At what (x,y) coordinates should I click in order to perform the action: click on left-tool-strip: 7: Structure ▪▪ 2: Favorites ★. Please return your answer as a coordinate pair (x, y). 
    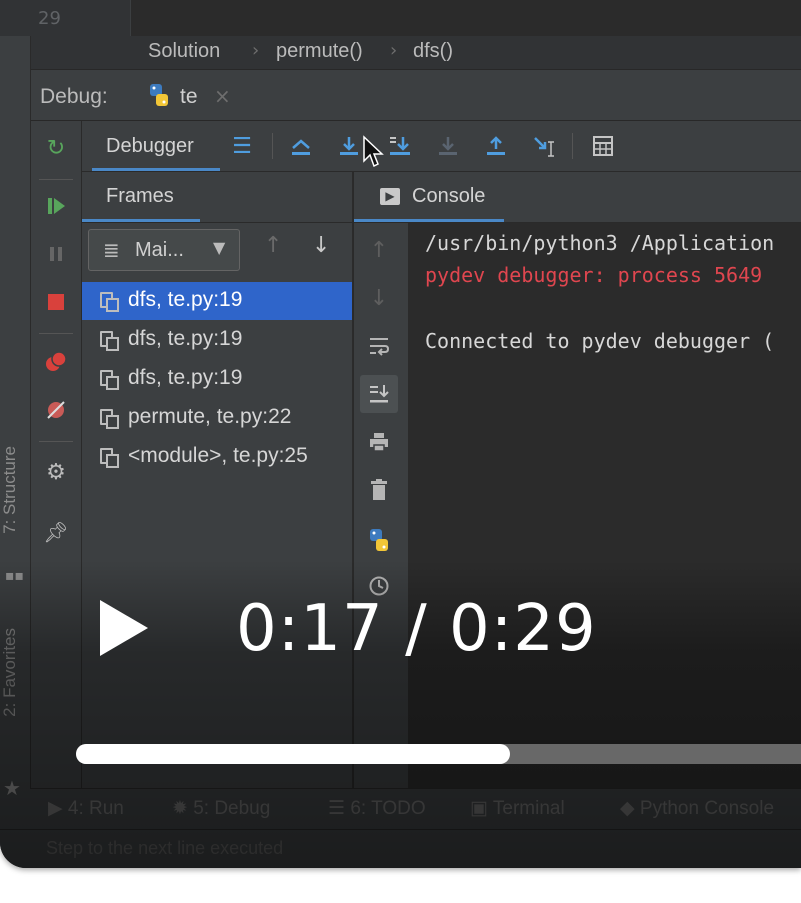
    Looking at the image, I should click on (15, 452).